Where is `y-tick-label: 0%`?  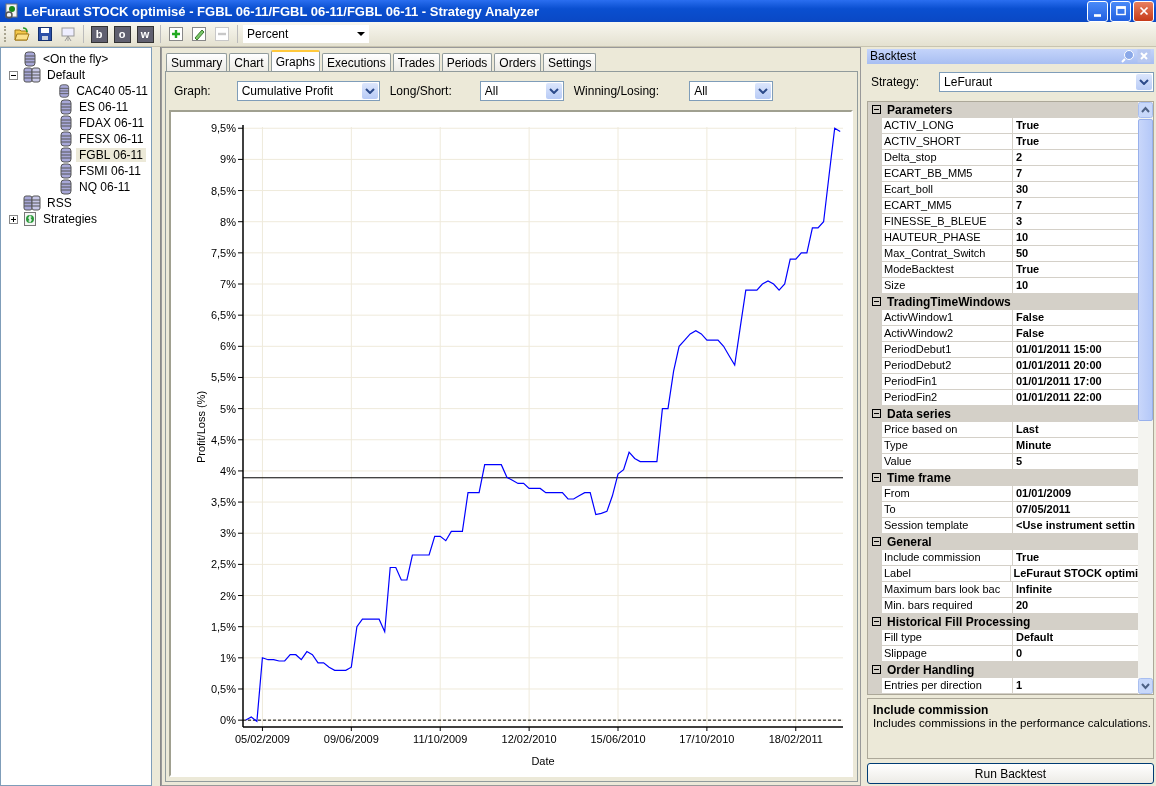
y-tick-label: 0% is located at coordinates (228, 720).